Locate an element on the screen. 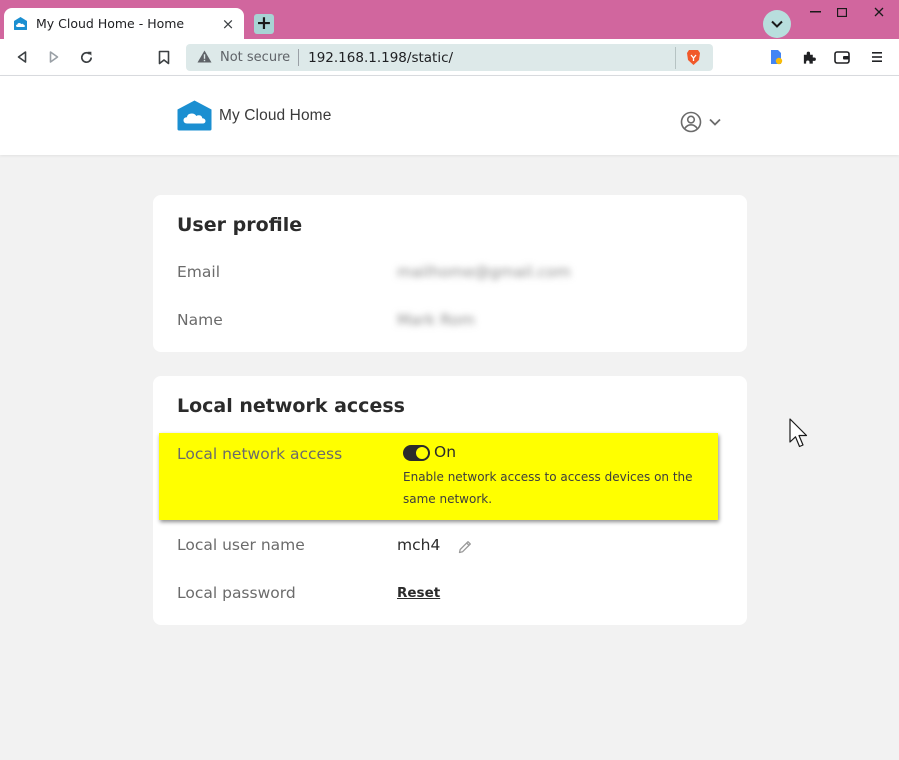 The width and height of the screenshot is (899, 760). email-label: Email is located at coordinates (199, 272).